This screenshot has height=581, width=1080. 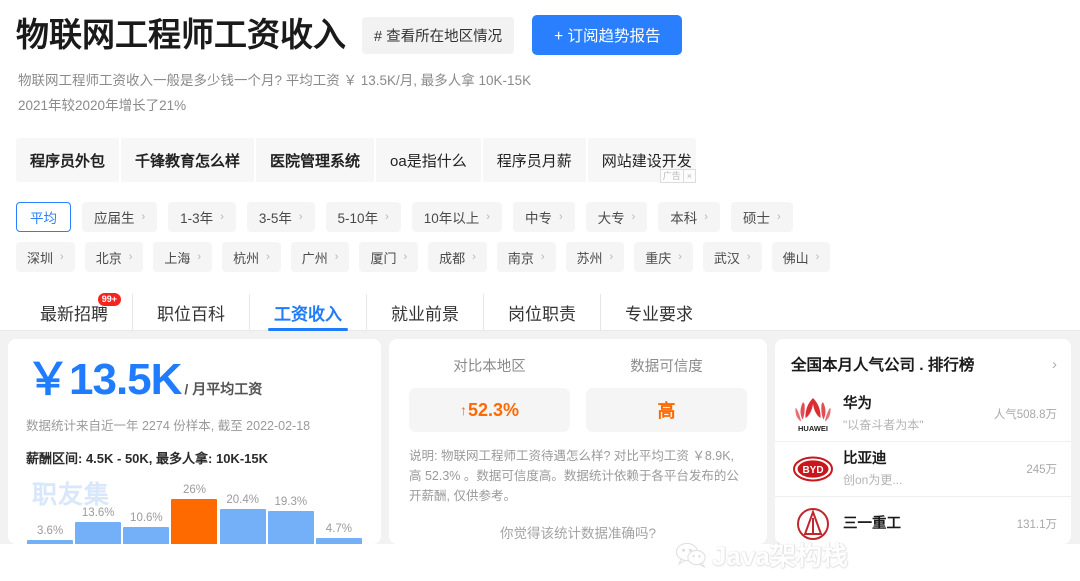 I want to click on active-tab-underline, so click(x=308, y=329).